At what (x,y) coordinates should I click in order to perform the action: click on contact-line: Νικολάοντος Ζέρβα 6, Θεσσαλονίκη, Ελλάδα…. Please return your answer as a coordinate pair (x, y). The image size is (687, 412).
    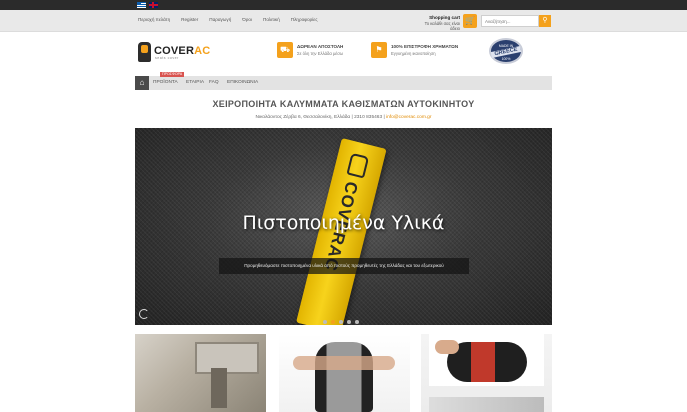
    Looking at the image, I should click on (343, 117).